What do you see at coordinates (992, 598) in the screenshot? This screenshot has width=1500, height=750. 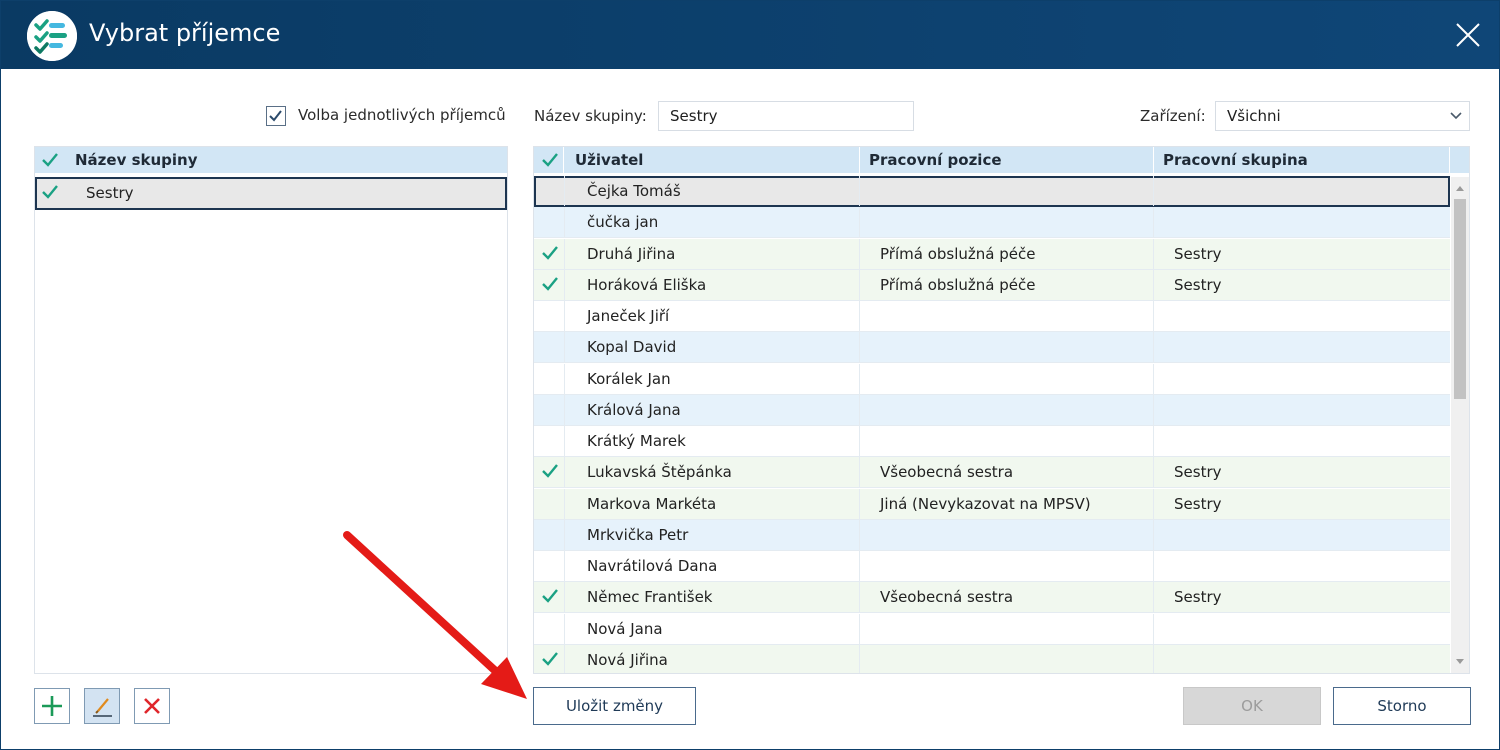 I see `table-row: Němec František Všeobecná sestra Sestry` at bounding box center [992, 598].